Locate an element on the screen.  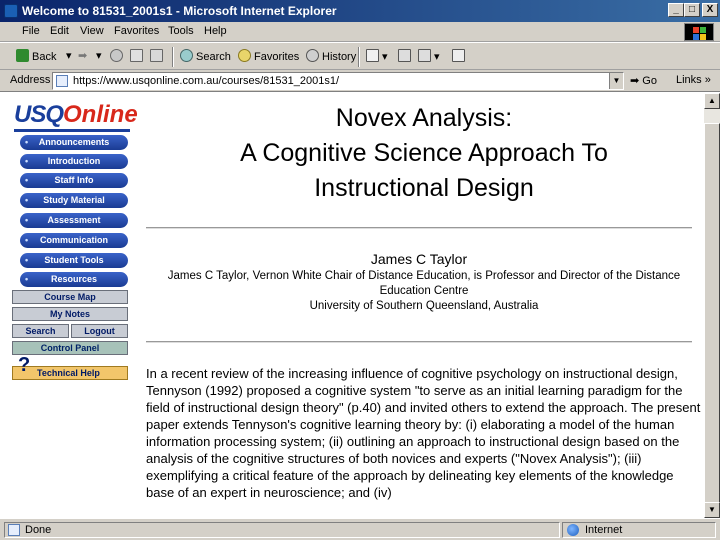
technical-help-button: Technical Help ? is located at coordinates (70, 367).